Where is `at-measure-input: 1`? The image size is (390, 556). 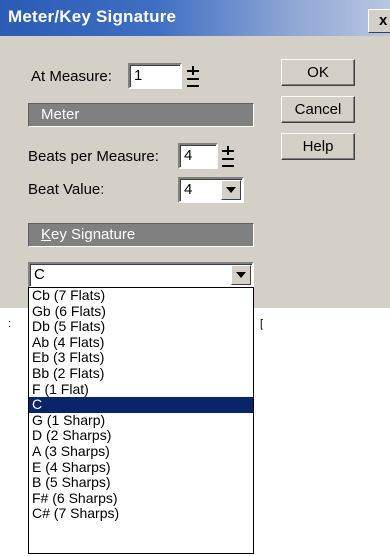 at-measure-input: 1 is located at coordinates (155, 76).